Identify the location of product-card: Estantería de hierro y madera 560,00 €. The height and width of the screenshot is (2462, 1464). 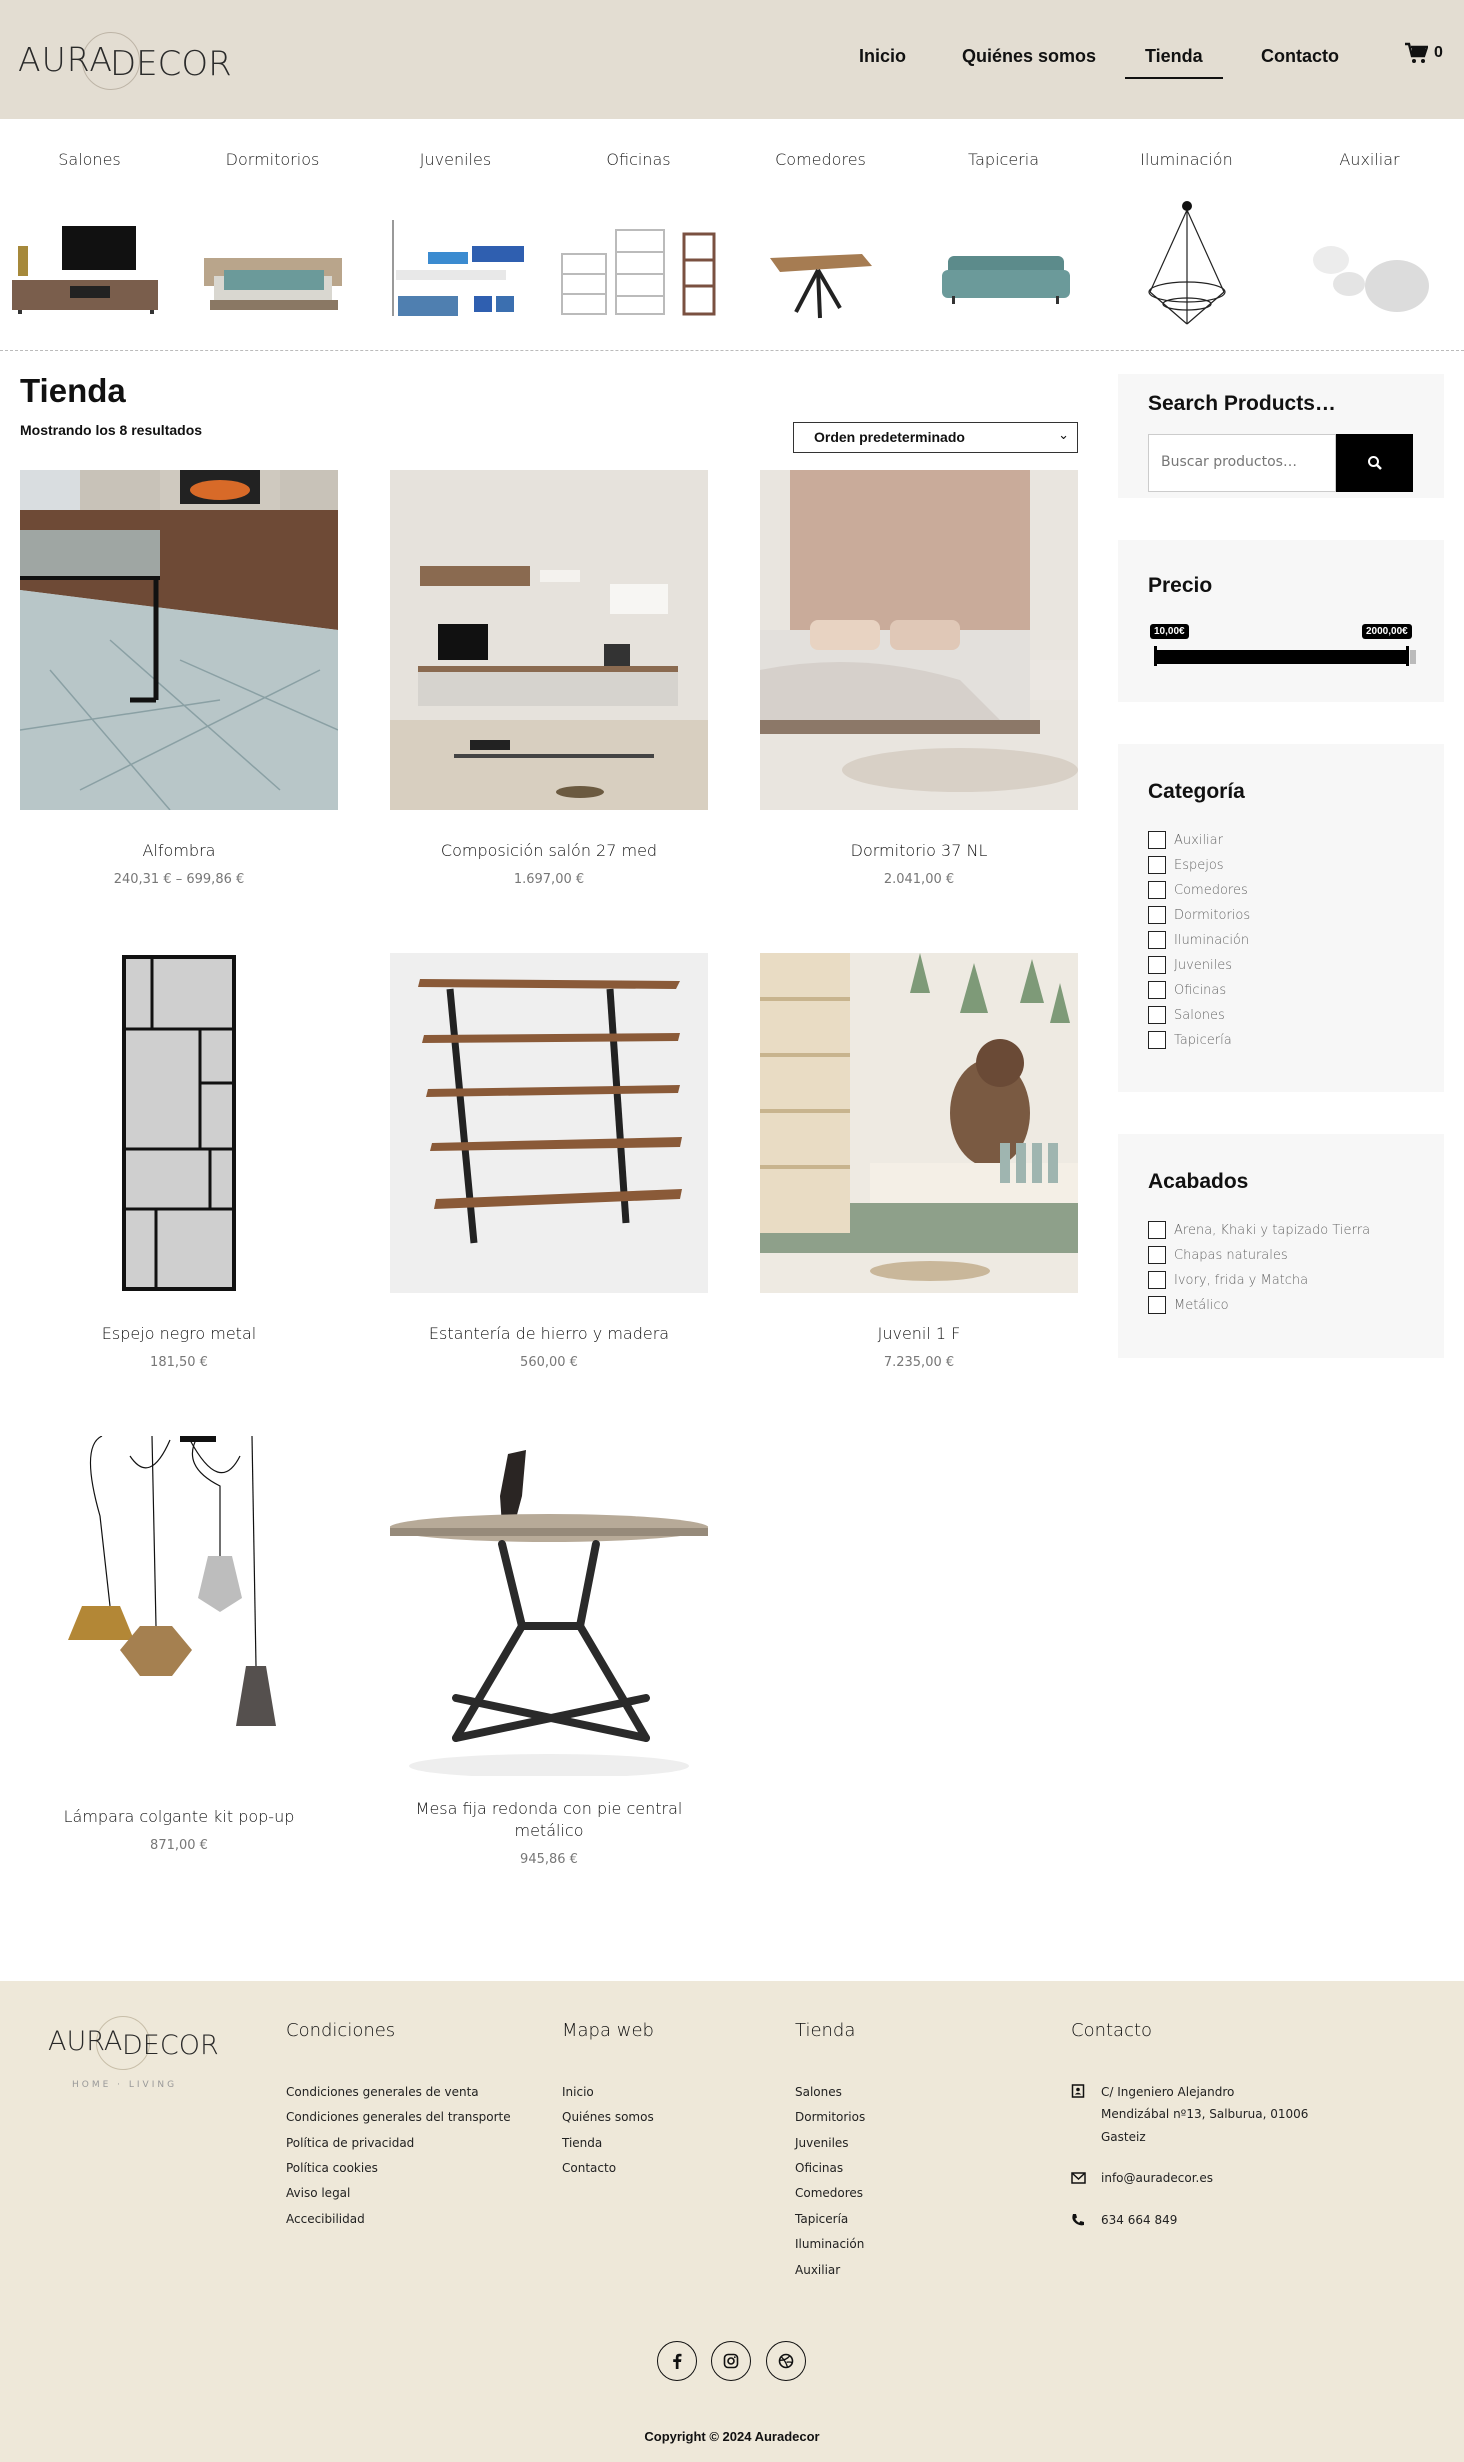
(549, 1173).